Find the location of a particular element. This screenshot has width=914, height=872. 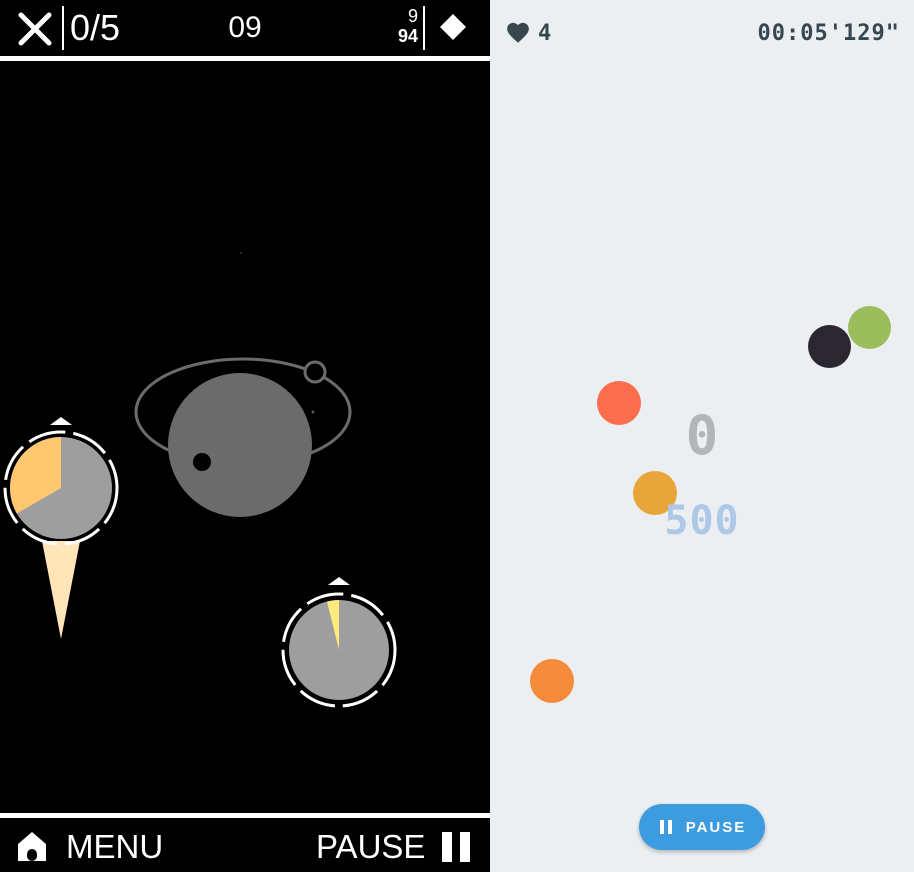

fraction-bottom: 94 is located at coordinates (407, 36).